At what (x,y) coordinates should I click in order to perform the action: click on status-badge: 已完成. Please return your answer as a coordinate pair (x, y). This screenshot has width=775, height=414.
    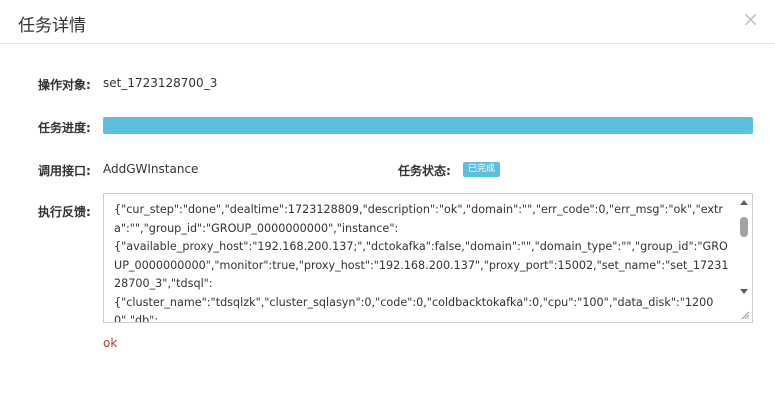
    Looking at the image, I should click on (482, 169).